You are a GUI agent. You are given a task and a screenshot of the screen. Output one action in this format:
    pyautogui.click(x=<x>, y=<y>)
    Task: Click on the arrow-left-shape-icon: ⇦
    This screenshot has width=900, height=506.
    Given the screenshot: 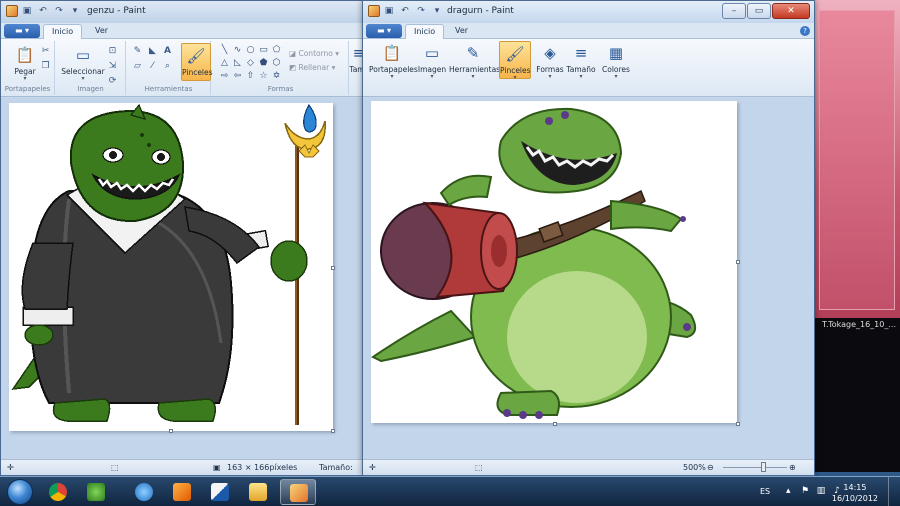 What is the action you would take?
    pyautogui.click(x=237, y=76)
    